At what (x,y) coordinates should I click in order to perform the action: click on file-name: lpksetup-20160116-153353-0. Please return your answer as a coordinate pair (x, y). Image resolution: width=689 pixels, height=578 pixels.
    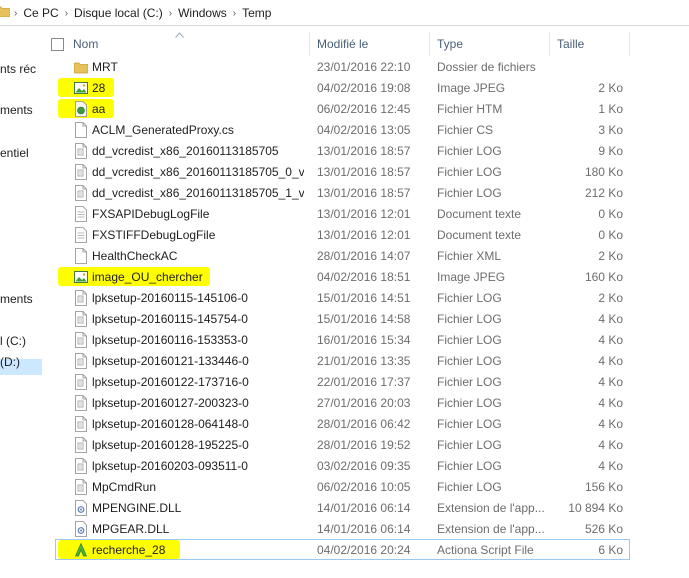
    Looking at the image, I should click on (170, 340).